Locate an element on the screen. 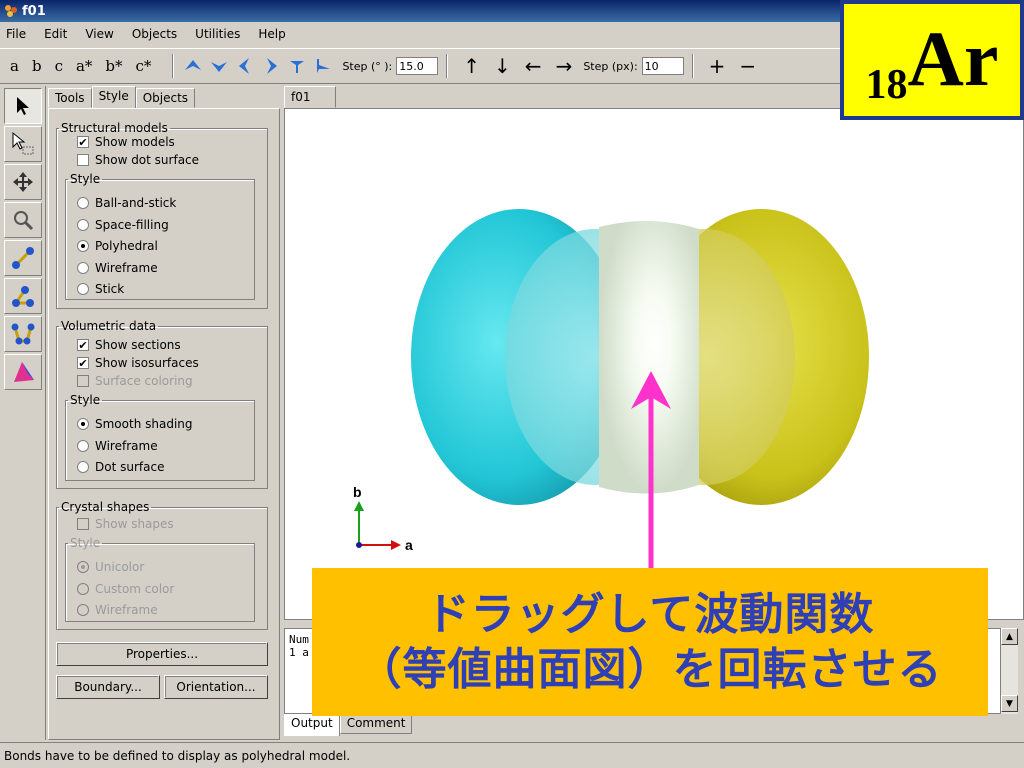 This screenshot has width=1024, height=768. rotate-ccw-icon is located at coordinates (297, 66).